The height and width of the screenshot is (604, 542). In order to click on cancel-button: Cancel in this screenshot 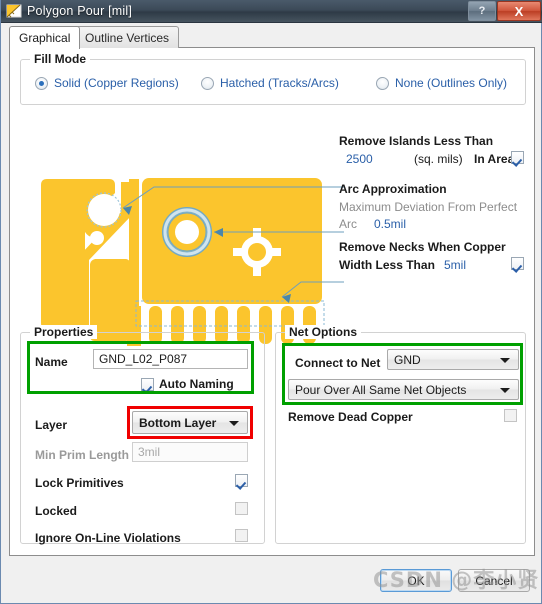, I will do `click(494, 580)`.